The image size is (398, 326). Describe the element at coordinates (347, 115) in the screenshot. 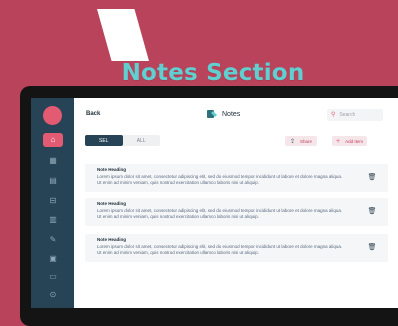

I see `search-placeholder: Search` at that location.